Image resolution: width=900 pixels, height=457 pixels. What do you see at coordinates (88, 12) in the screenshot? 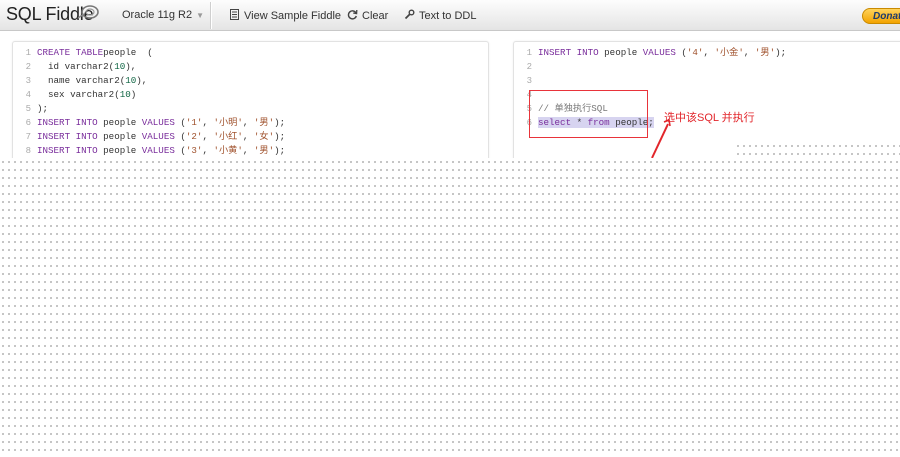
I see `fiddle-logo-icon` at bounding box center [88, 12].